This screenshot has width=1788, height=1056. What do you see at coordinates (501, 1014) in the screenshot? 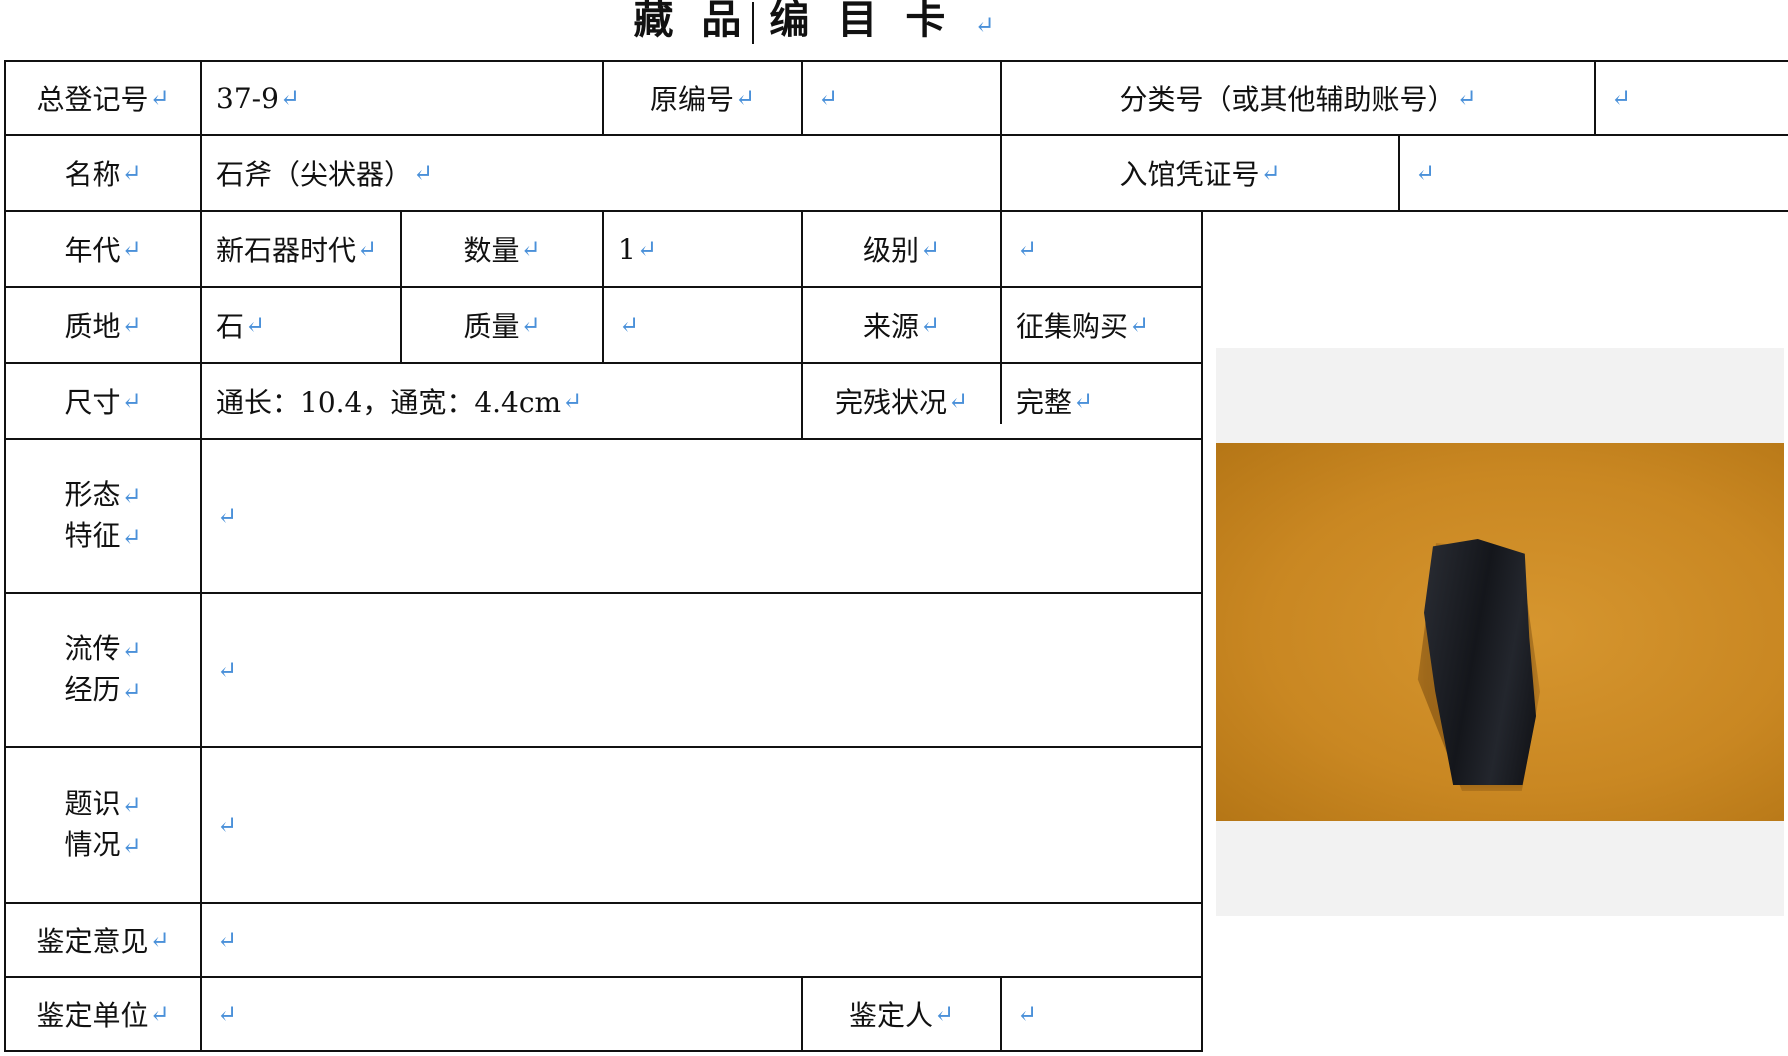
I see `value-appraisal-unit: ↵` at bounding box center [501, 1014].